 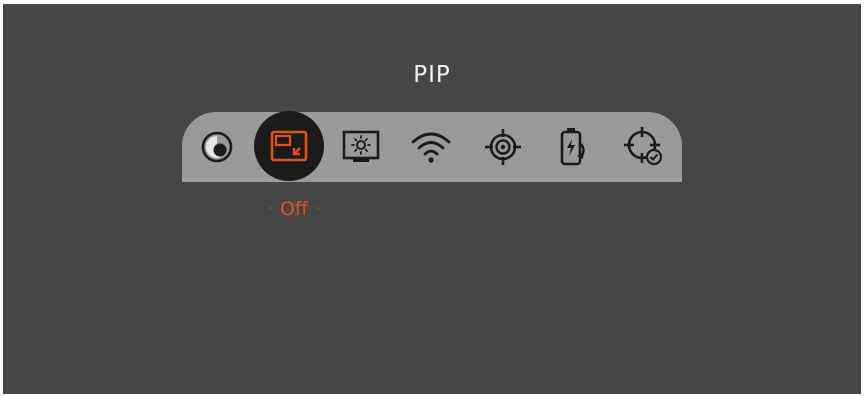 I want to click on menu-item-battery, so click(x=573, y=147).